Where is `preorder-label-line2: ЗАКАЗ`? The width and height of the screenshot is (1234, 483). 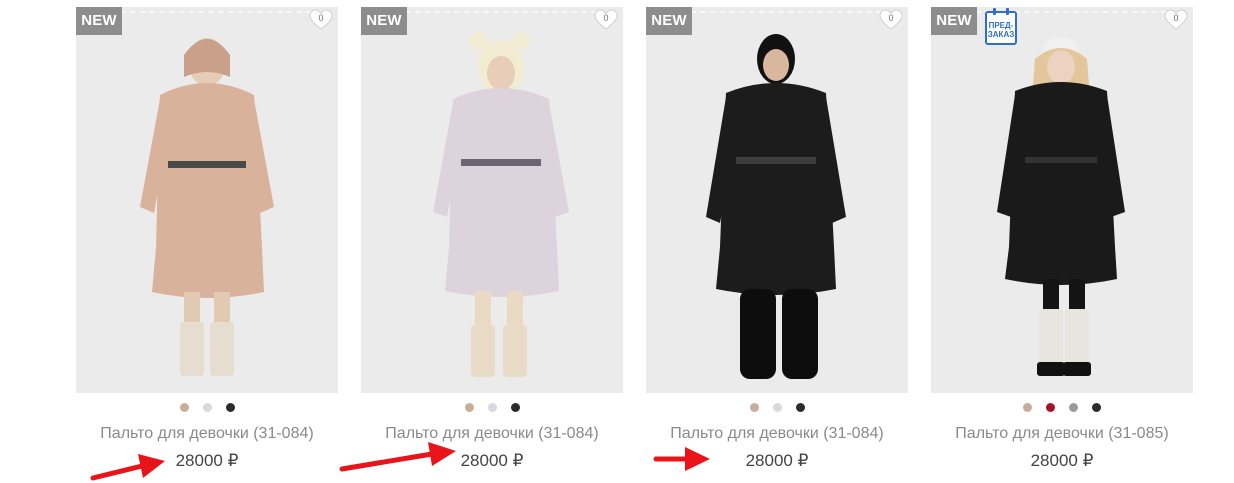 preorder-label-line2: ЗАКАЗ is located at coordinates (1001, 34).